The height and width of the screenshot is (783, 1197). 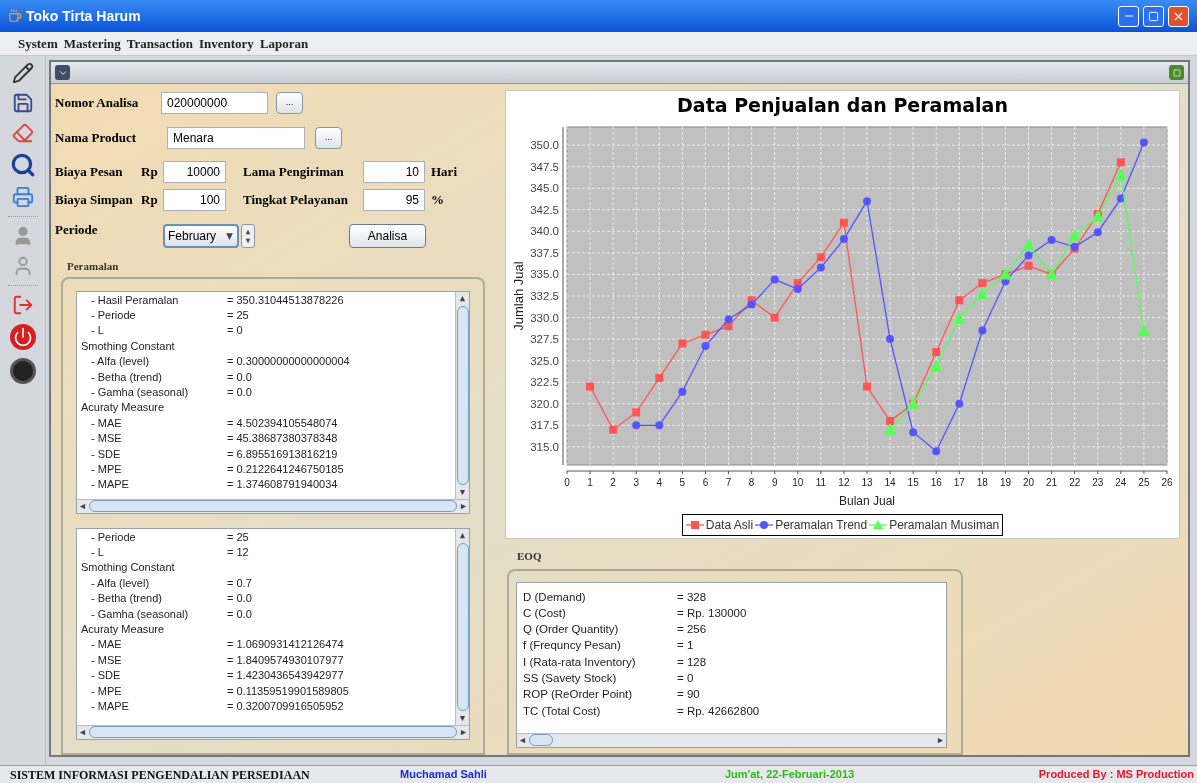 I want to click on menu-item: Laporan, so click(x=284, y=43).